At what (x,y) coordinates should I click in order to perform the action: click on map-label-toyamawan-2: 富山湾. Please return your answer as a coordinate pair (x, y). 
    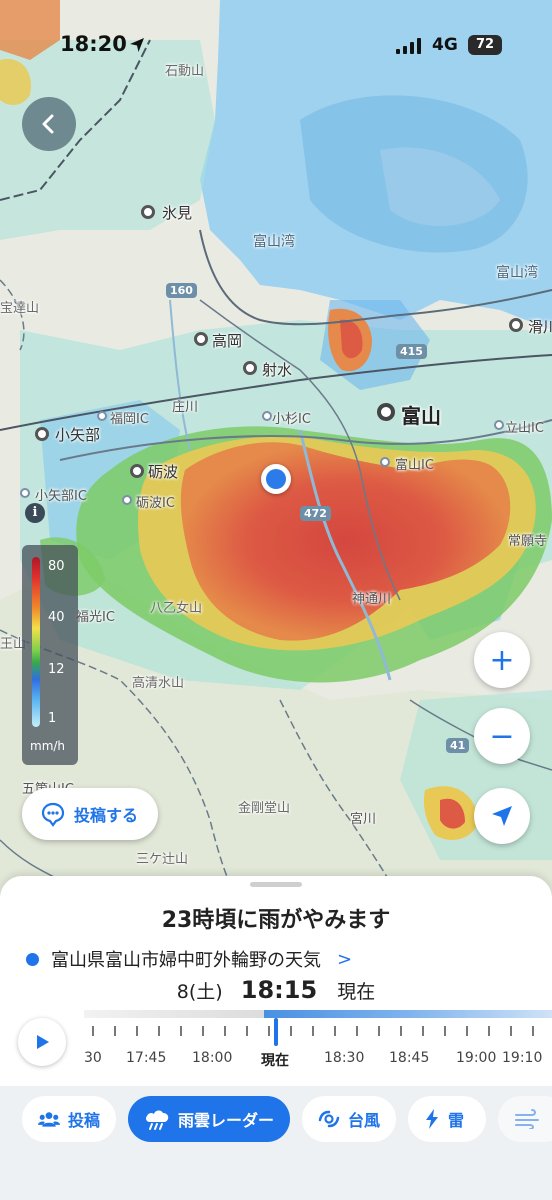
    Looking at the image, I should click on (517, 273).